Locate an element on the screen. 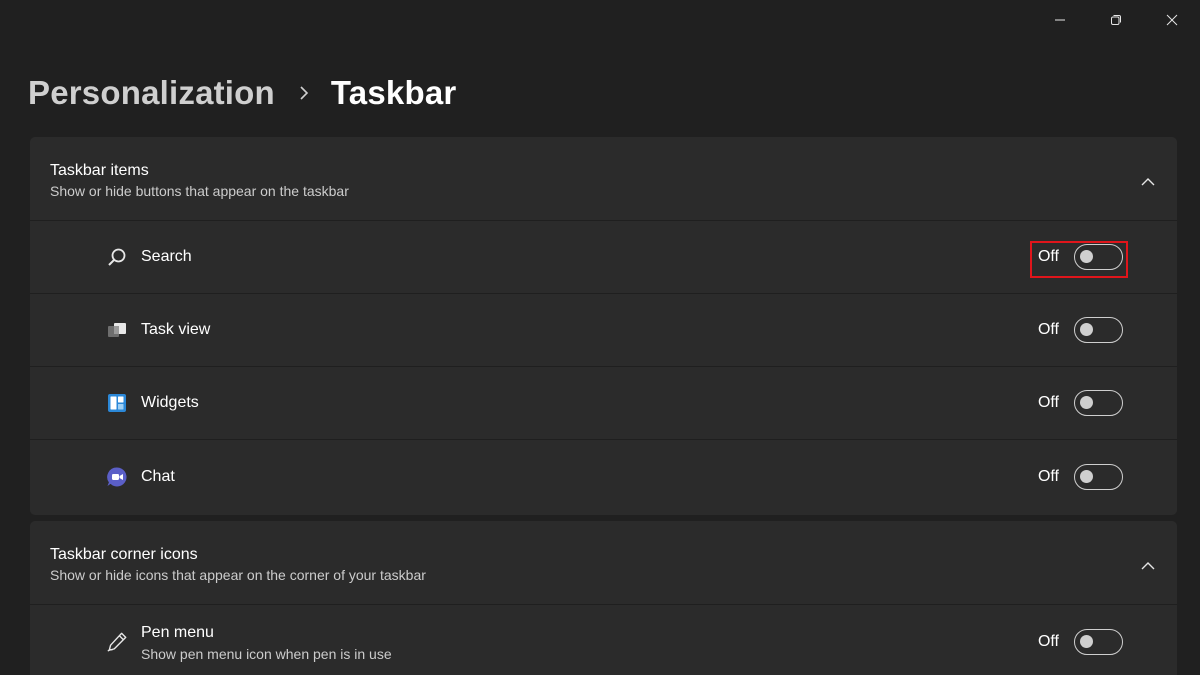 The height and width of the screenshot is (675, 1200). restore-button is located at coordinates (1116, 20).